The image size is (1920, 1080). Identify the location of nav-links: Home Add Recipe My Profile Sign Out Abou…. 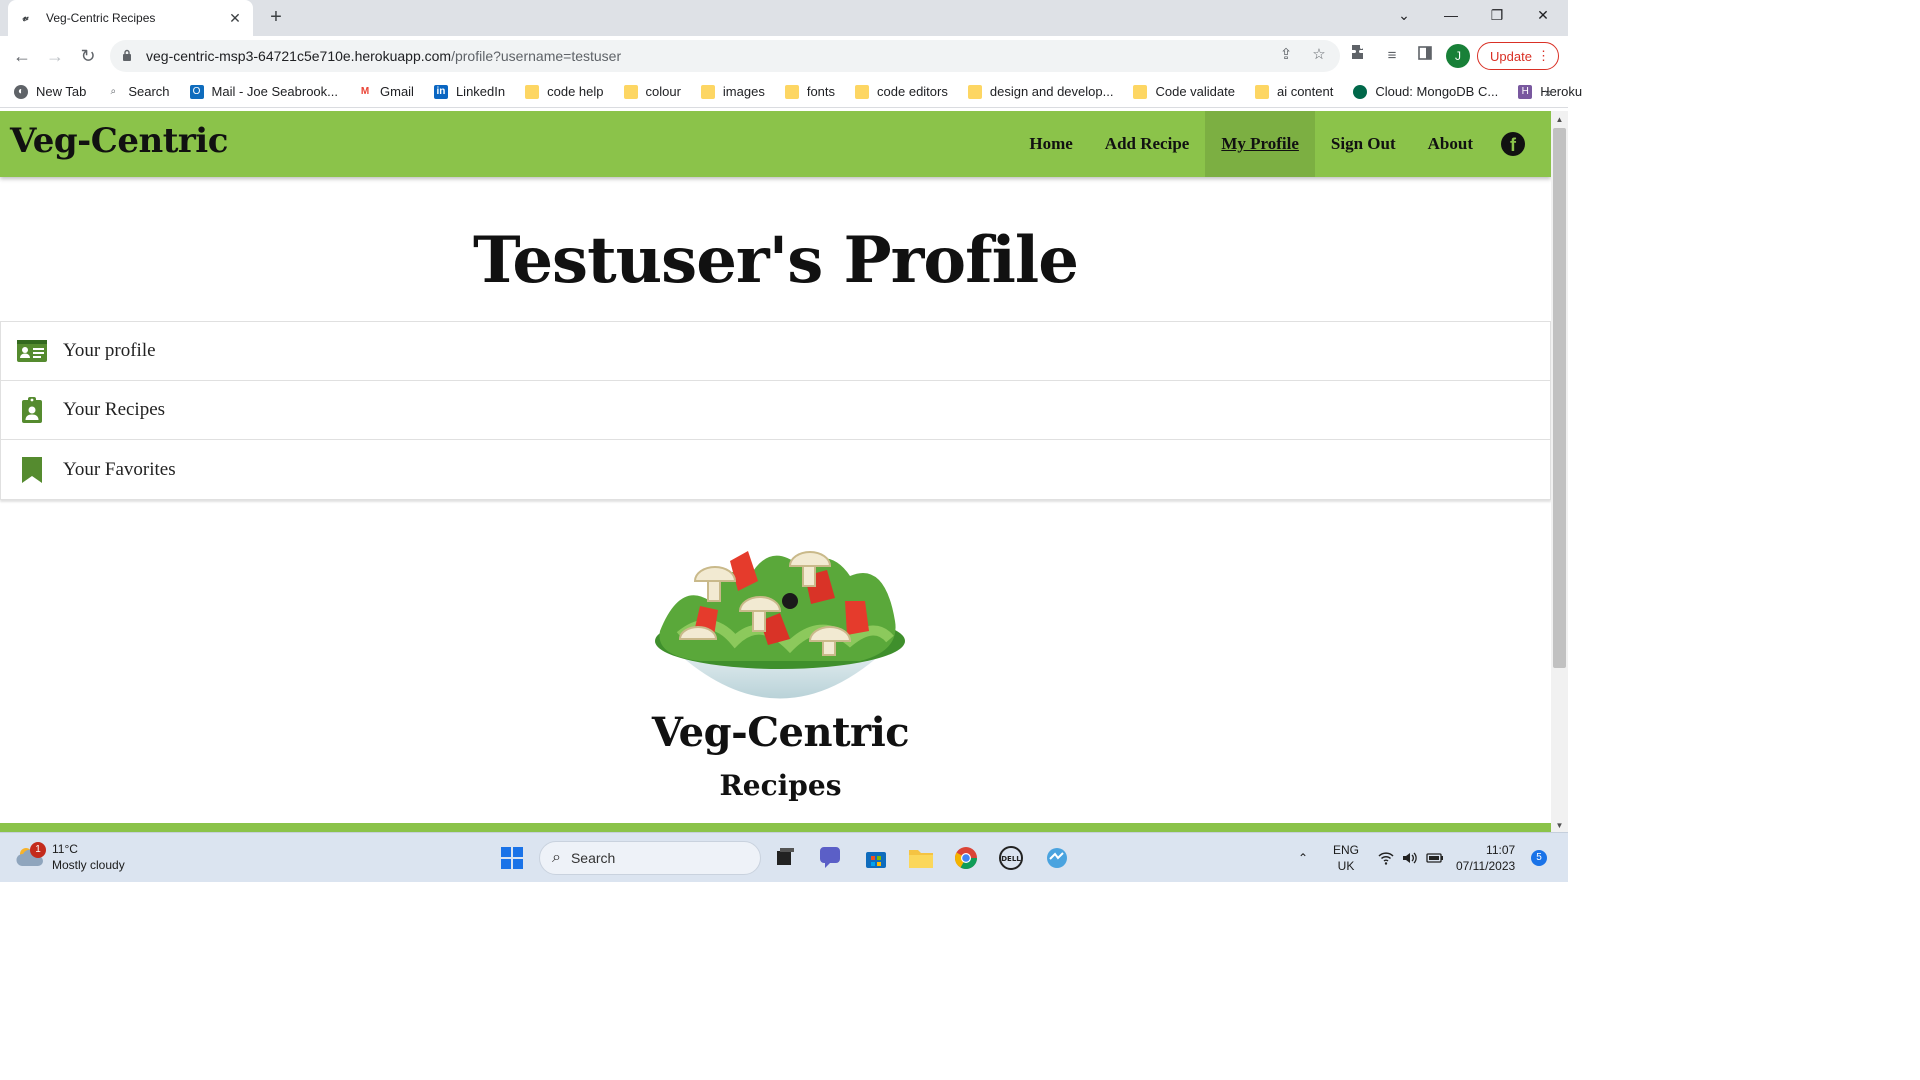
(1282, 144).